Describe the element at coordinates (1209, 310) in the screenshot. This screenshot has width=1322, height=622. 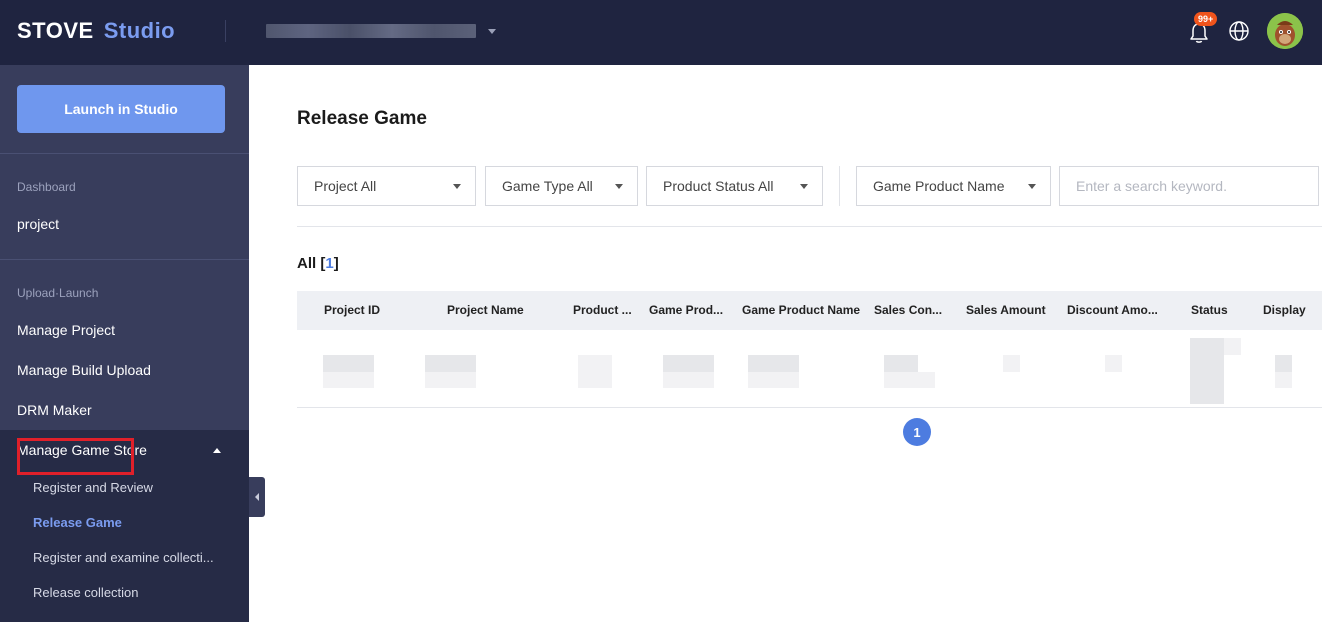
I see `column-header-status: Status` at that location.